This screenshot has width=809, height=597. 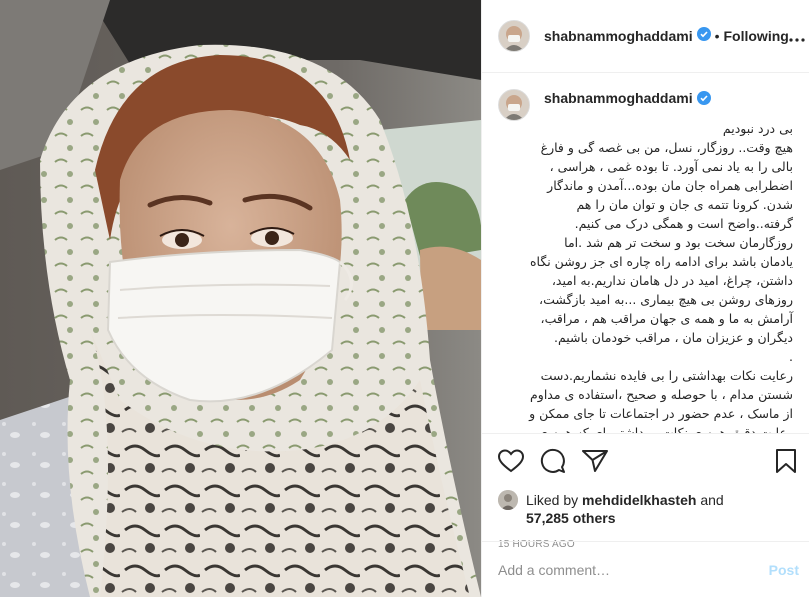 I want to click on action-icons, so click(x=647, y=461).